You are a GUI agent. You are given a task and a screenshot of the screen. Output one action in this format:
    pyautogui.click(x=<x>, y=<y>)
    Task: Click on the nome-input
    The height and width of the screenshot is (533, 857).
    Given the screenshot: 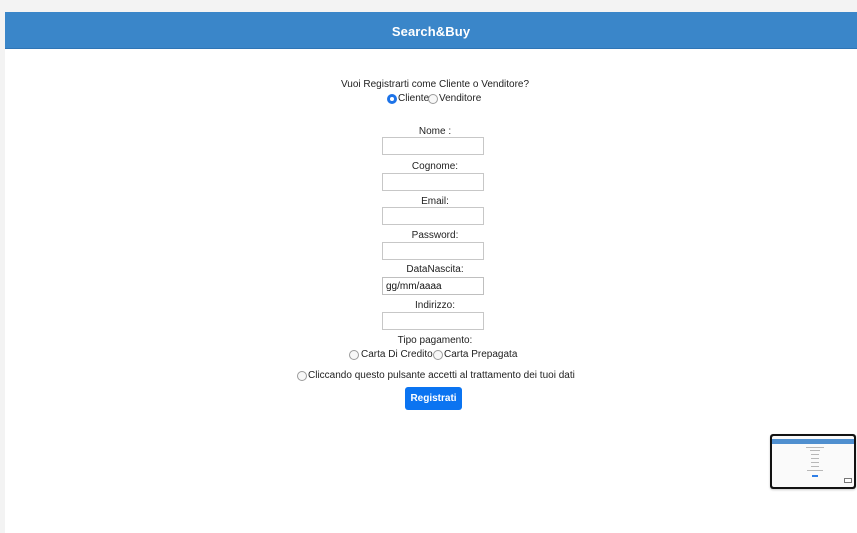 What is the action you would take?
    pyautogui.click(x=433, y=146)
    